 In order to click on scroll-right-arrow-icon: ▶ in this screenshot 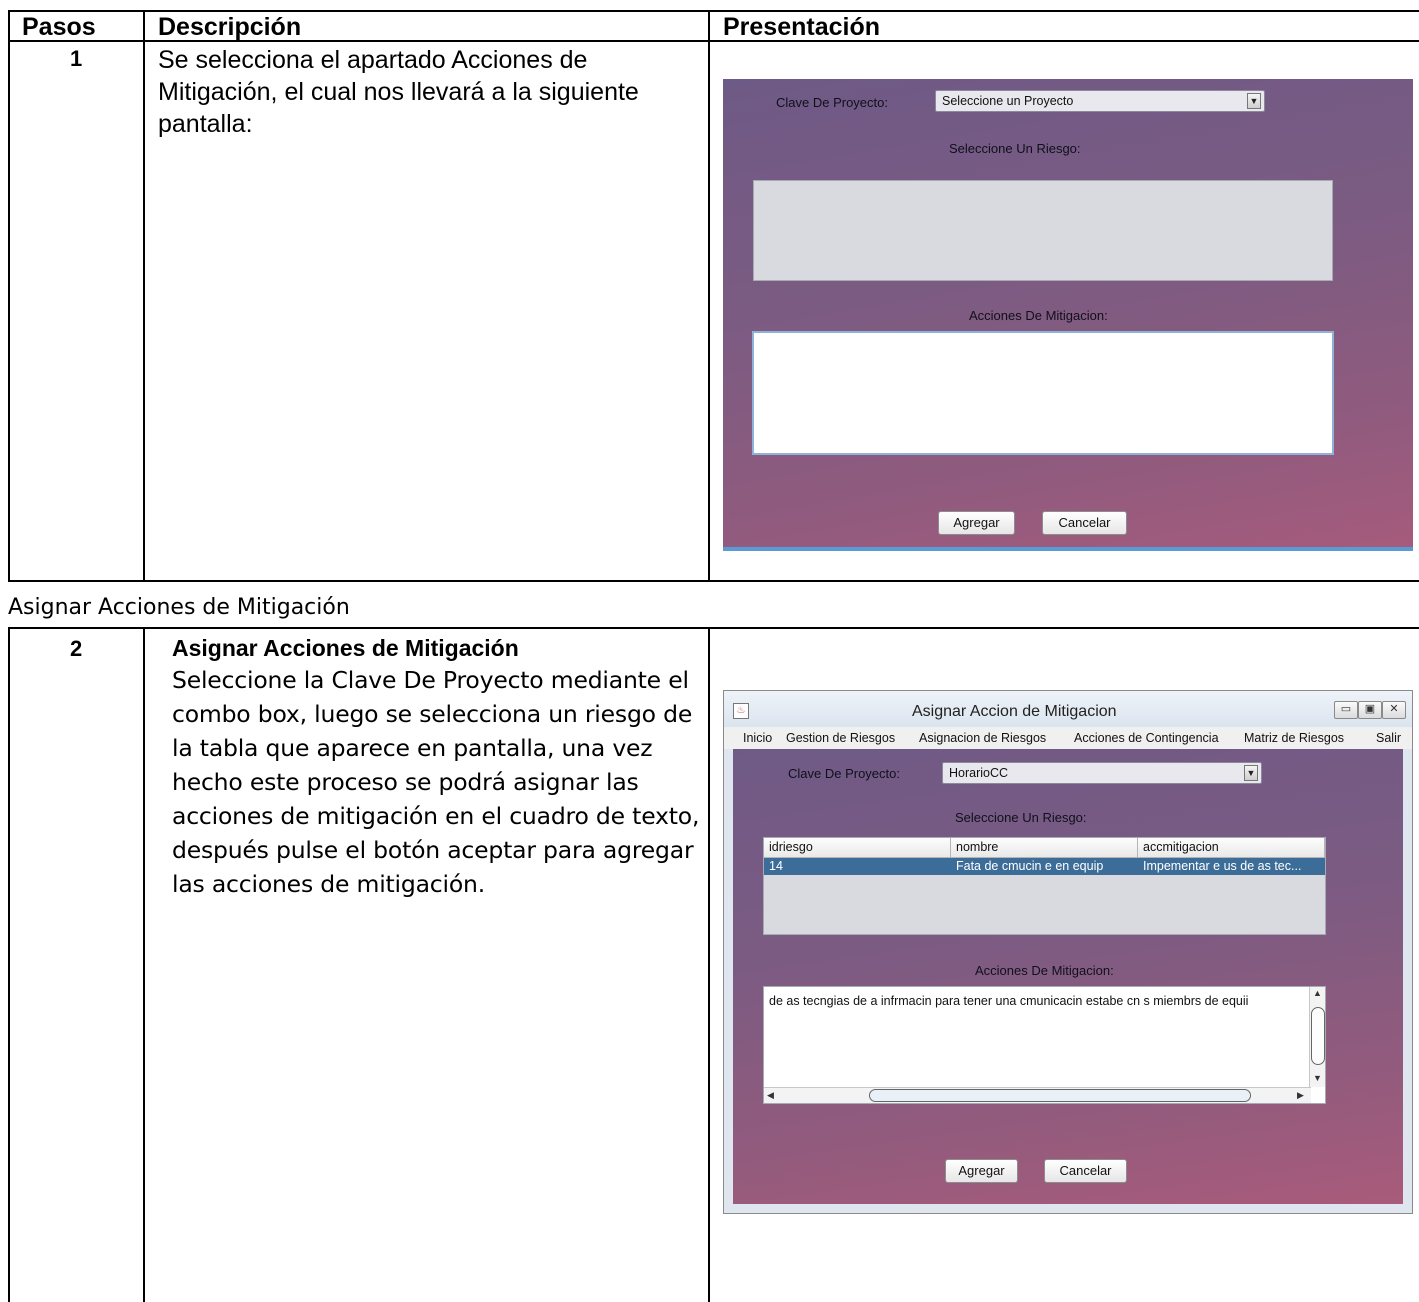, I will do `click(1300, 1095)`.